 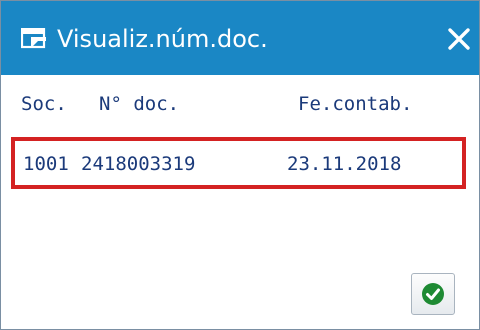 What do you see at coordinates (139, 104) in the screenshot?
I see `column-header-document-number: N° doc.` at bounding box center [139, 104].